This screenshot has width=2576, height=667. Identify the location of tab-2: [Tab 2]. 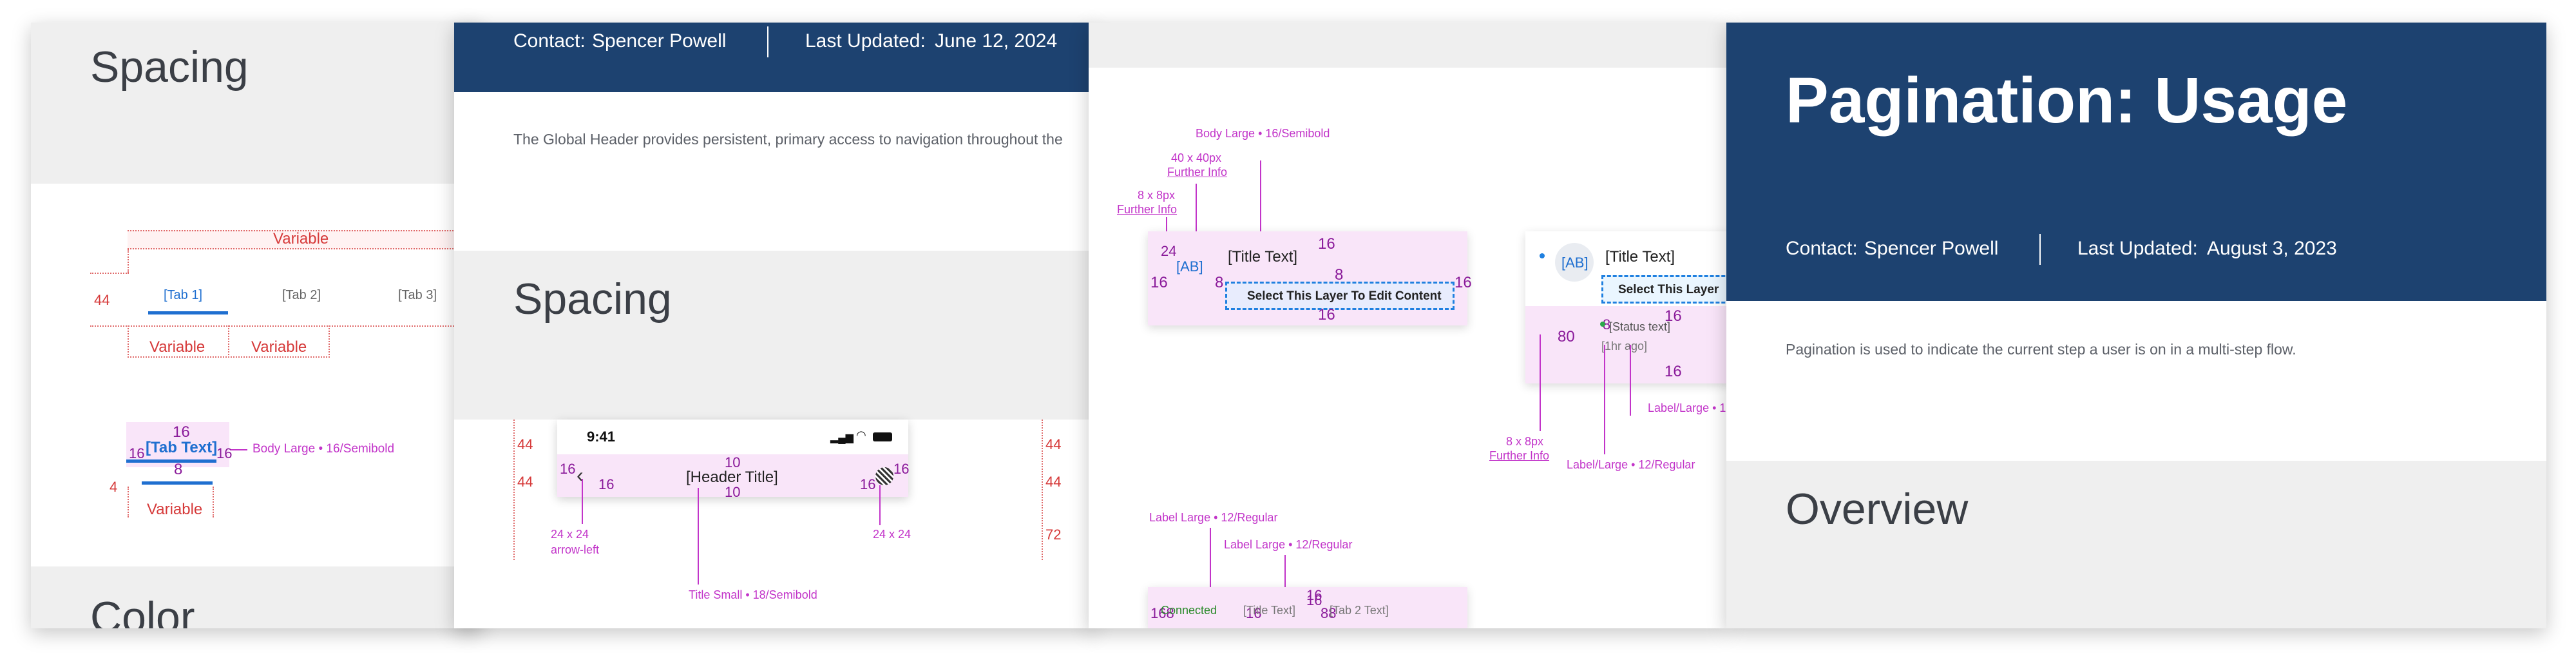
(301, 295).